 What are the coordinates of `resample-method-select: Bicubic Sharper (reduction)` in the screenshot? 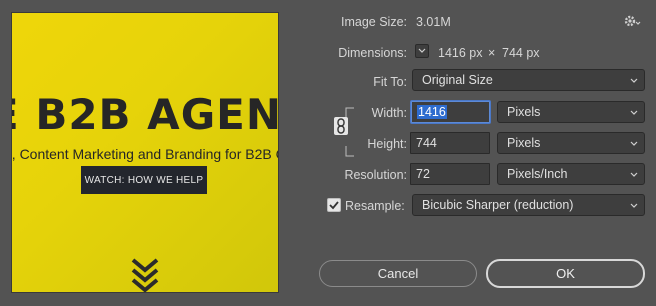 It's located at (528, 205).